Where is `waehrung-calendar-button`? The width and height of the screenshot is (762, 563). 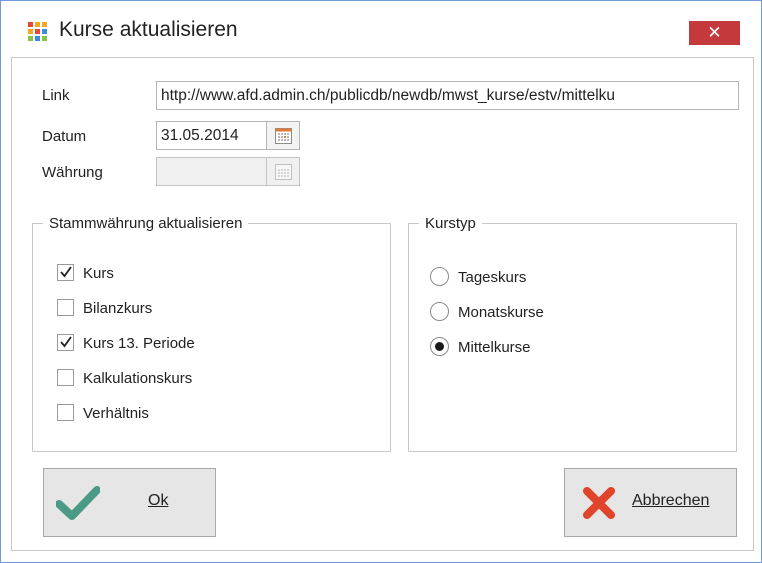
waehrung-calendar-button is located at coordinates (283, 171).